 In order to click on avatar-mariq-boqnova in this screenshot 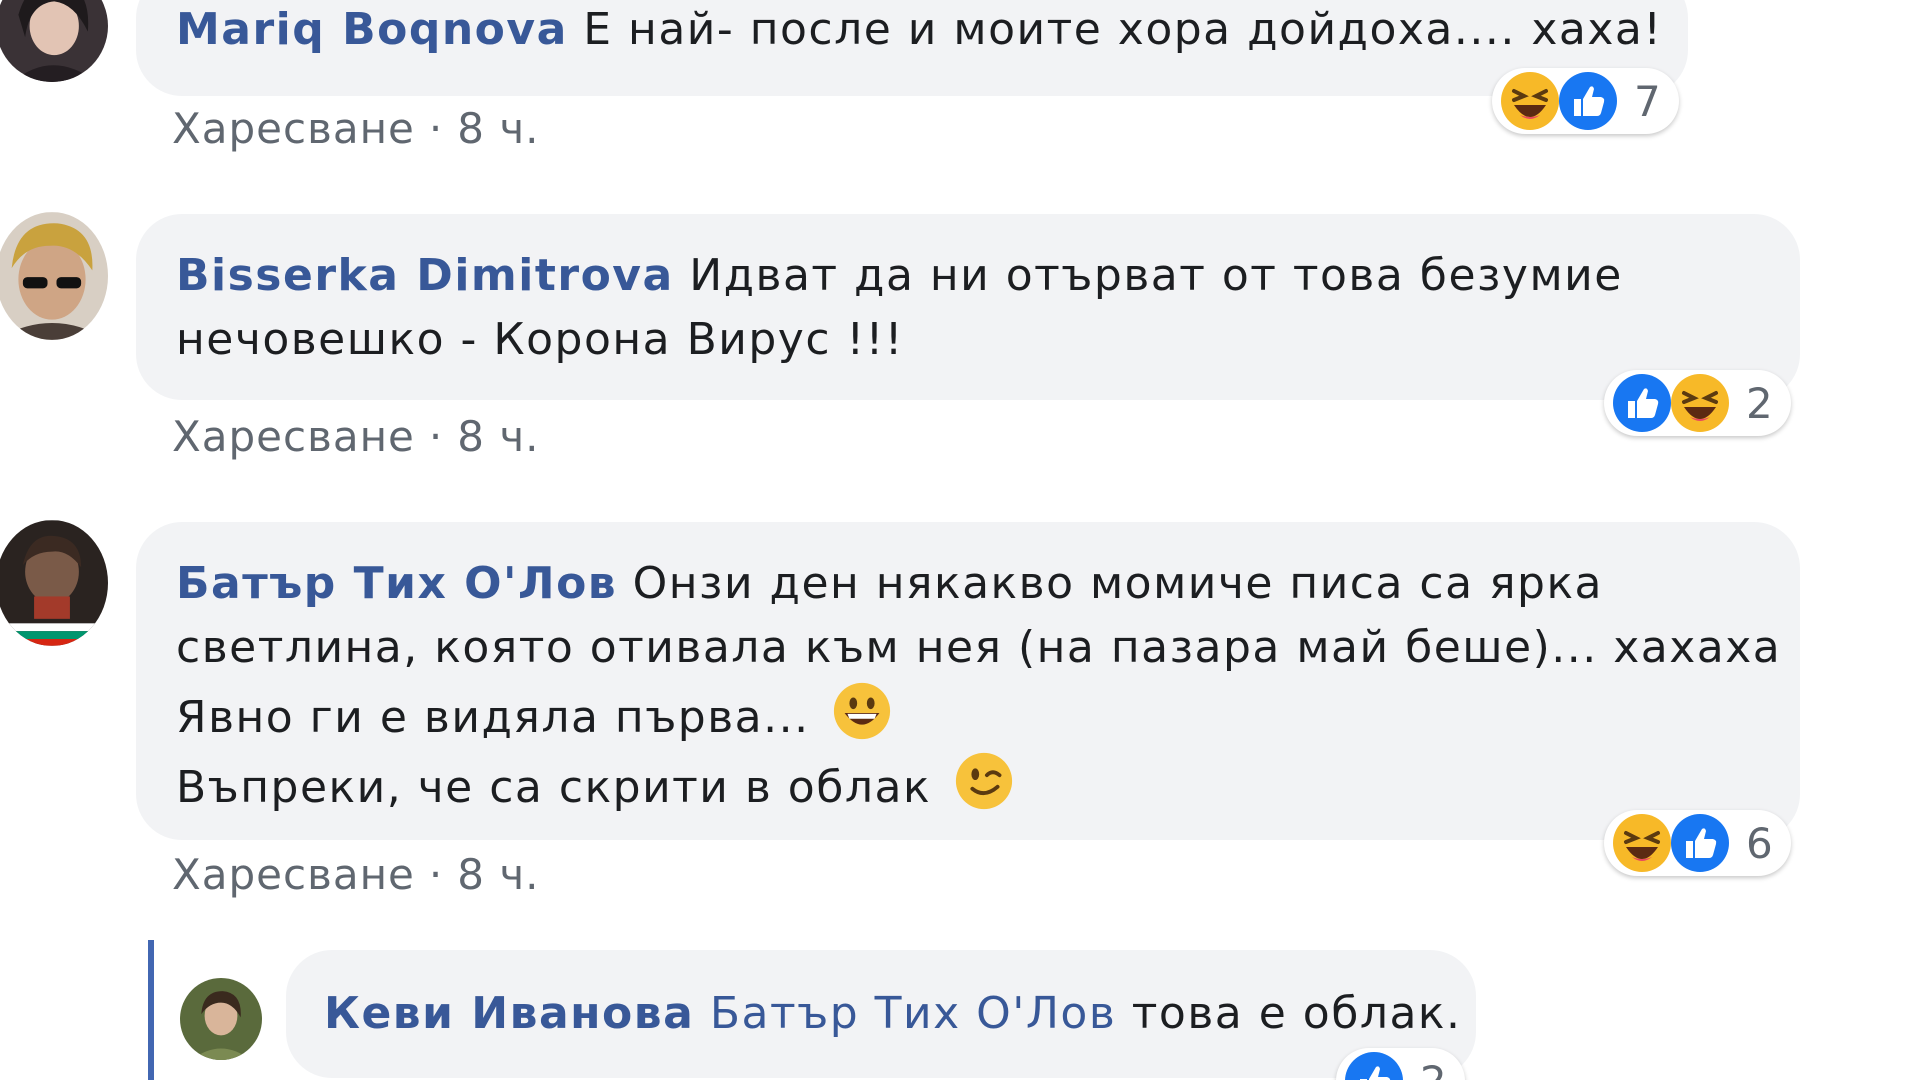, I will do `click(54, 41)`.